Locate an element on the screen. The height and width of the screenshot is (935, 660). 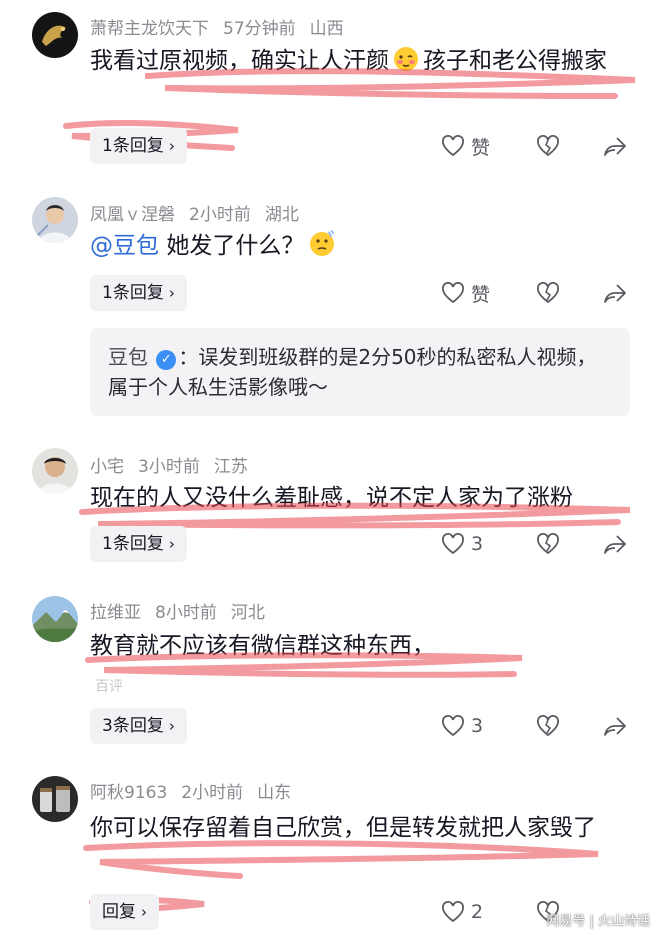
location: 江苏 is located at coordinates (230, 467).